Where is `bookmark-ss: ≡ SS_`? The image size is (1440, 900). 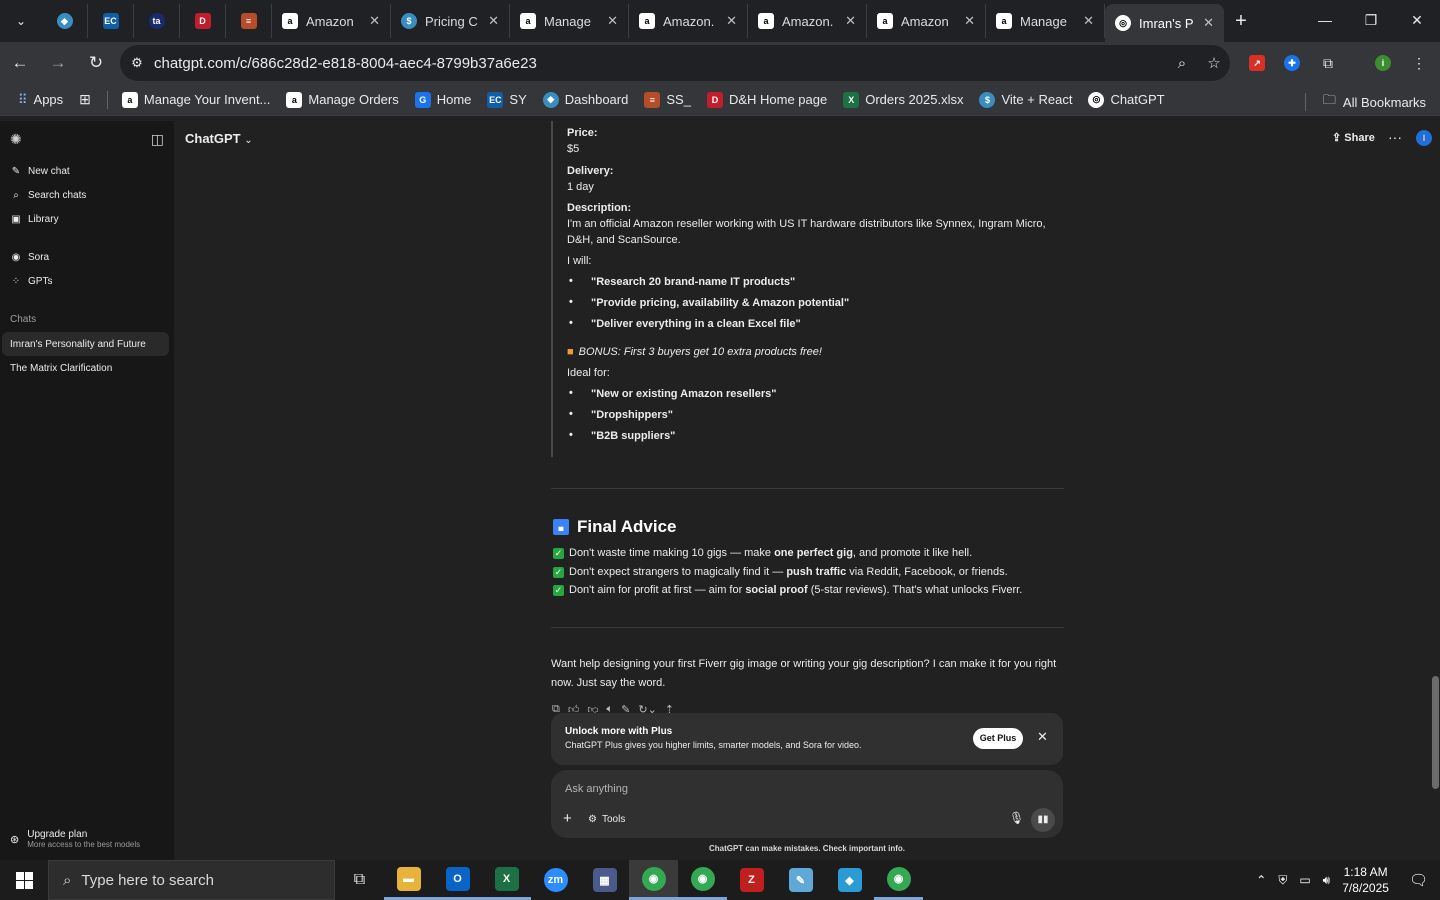 bookmark-ss: ≡ SS_ is located at coordinates (667, 99).